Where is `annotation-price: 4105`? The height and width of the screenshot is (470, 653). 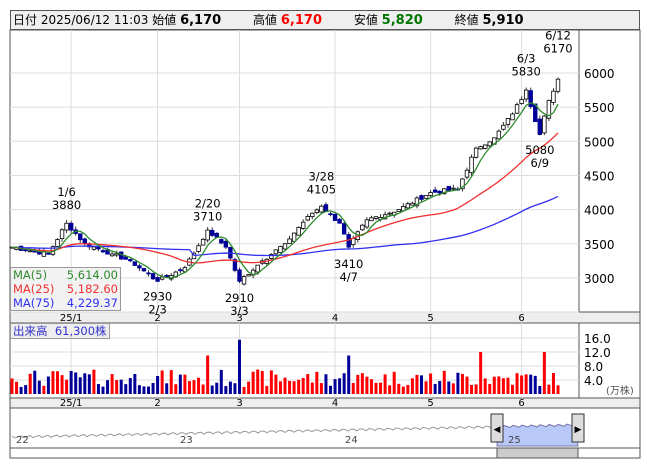 annotation-price: 4105 is located at coordinates (321, 189).